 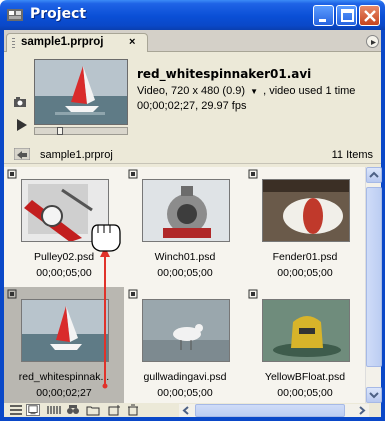 What do you see at coordinates (93, 410) in the screenshot?
I see `new-bin-icon` at bounding box center [93, 410].